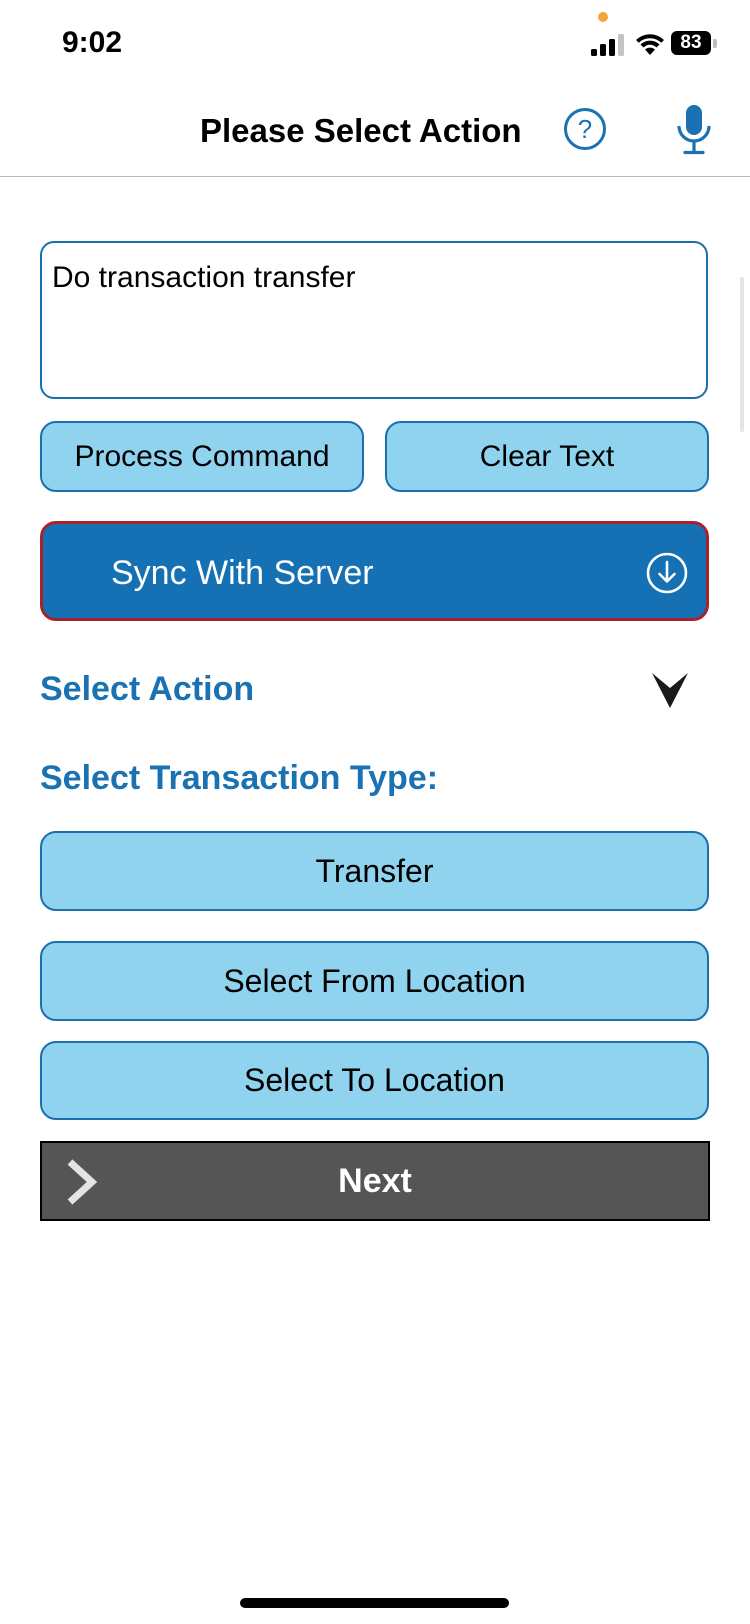 This screenshot has height=1624, width=750. What do you see at coordinates (374, 871) in the screenshot?
I see `transfer-button: Transfer` at bounding box center [374, 871].